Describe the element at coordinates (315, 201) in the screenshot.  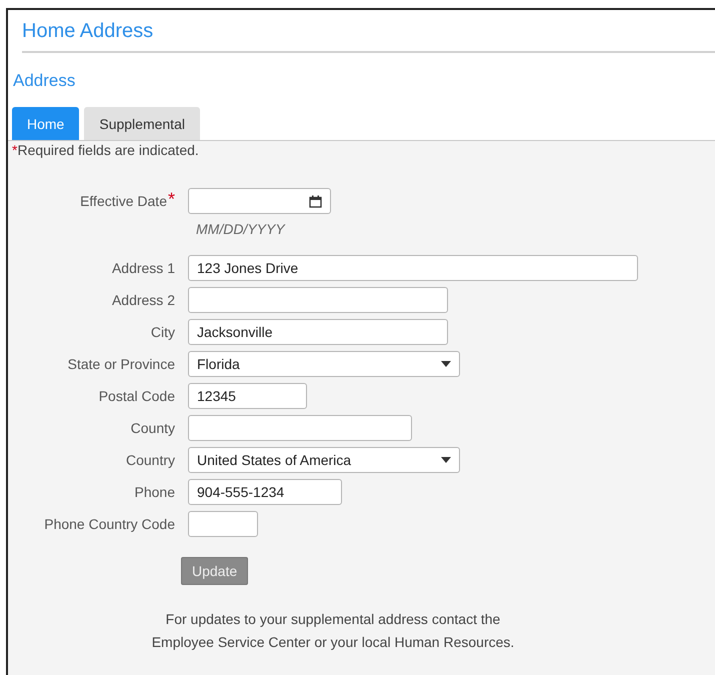
I see `calendar-icon` at that location.